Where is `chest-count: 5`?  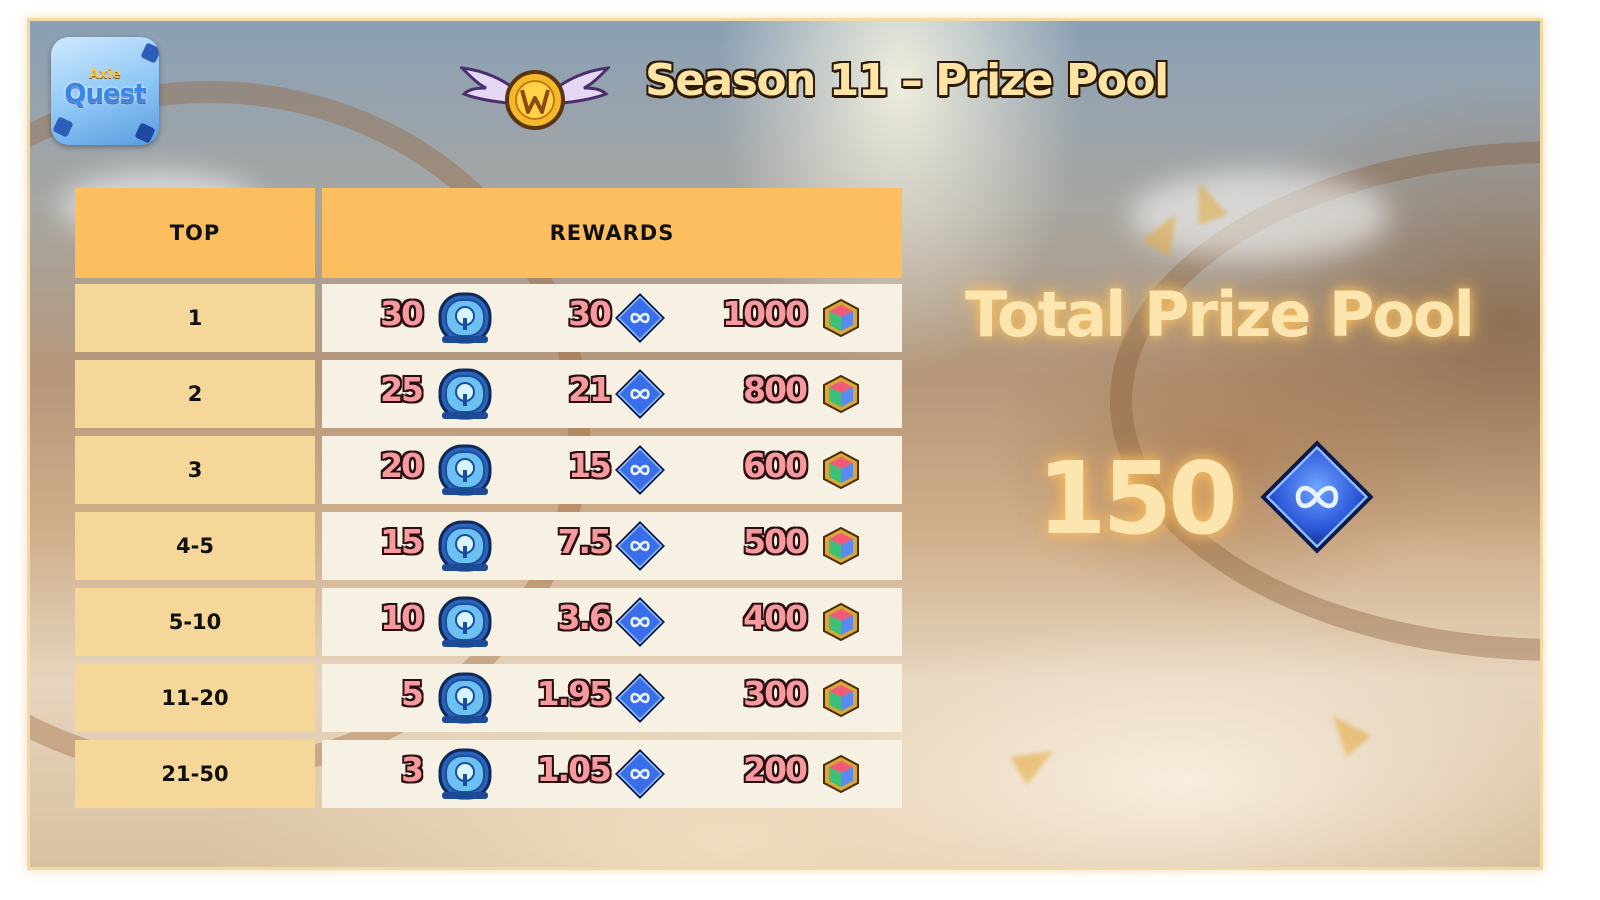
chest-count: 5 is located at coordinates (412, 693).